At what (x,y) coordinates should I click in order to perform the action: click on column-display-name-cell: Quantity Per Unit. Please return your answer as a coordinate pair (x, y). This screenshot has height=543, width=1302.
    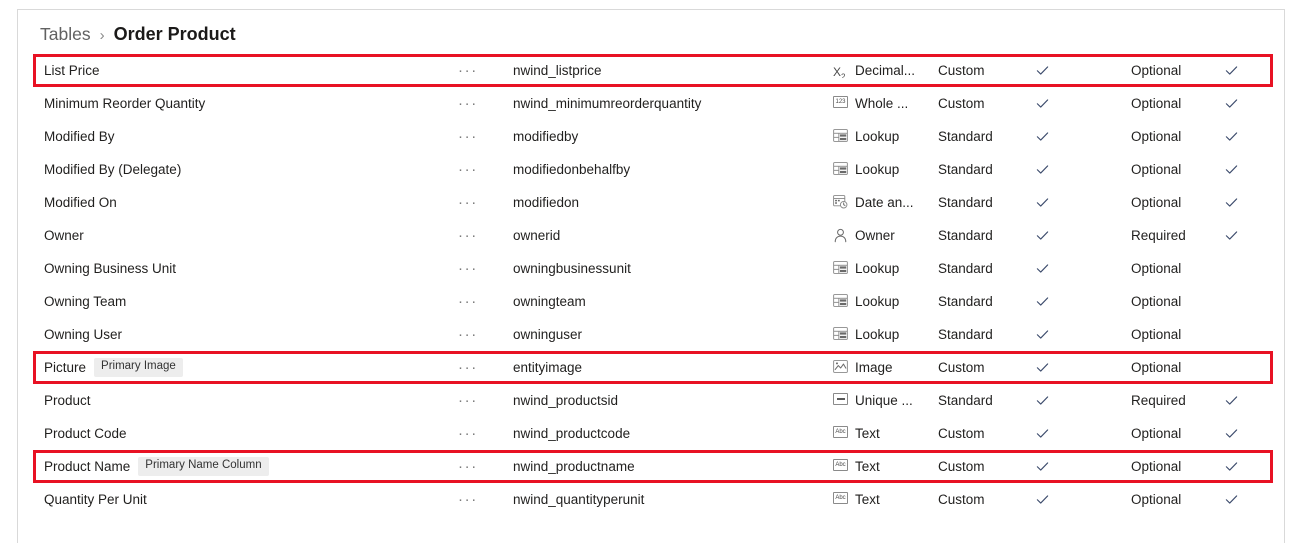
    Looking at the image, I should click on (238, 499).